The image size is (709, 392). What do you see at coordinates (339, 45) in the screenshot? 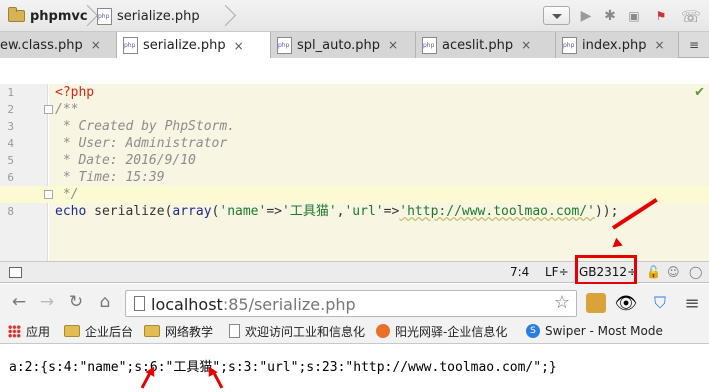
I see `tab-label: spl_auto.php` at bounding box center [339, 45].